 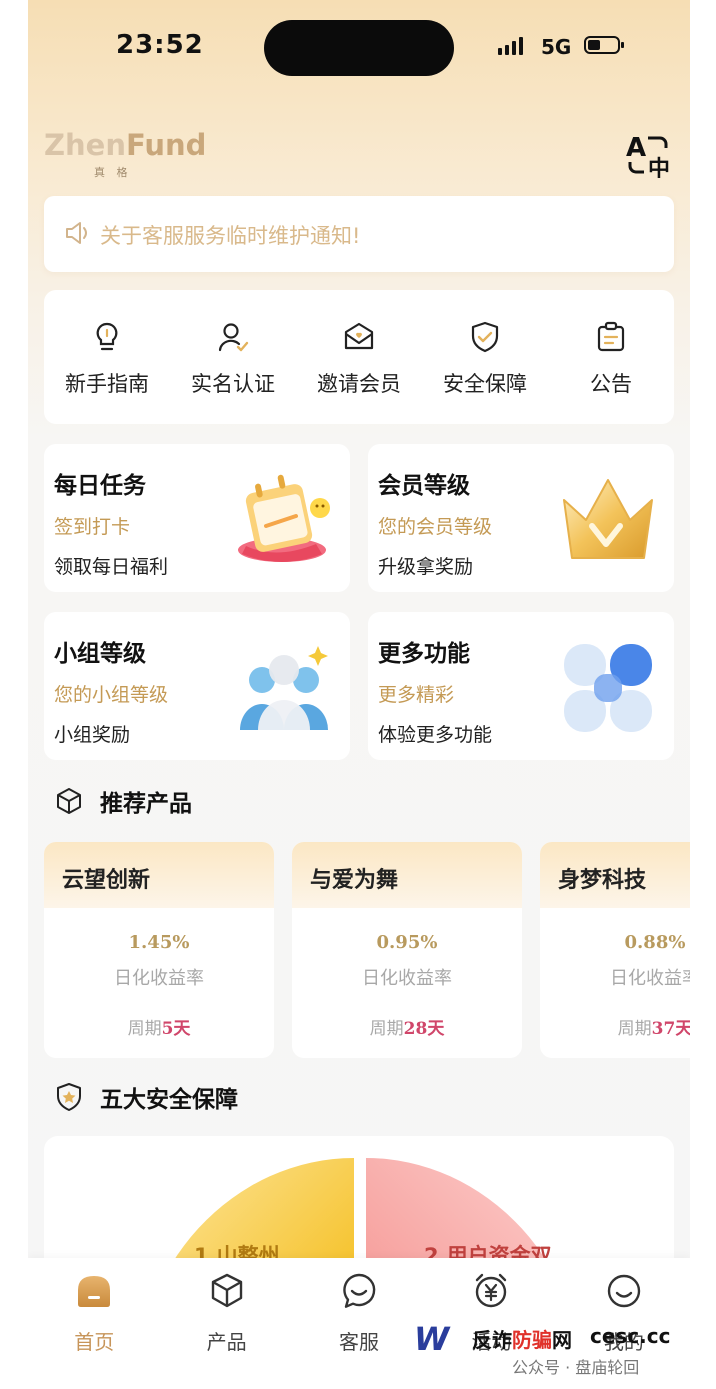 What do you see at coordinates (491, 1290) in the screenshot?
I see `alarm-yen-icon` at bounding box center [491, 1290].